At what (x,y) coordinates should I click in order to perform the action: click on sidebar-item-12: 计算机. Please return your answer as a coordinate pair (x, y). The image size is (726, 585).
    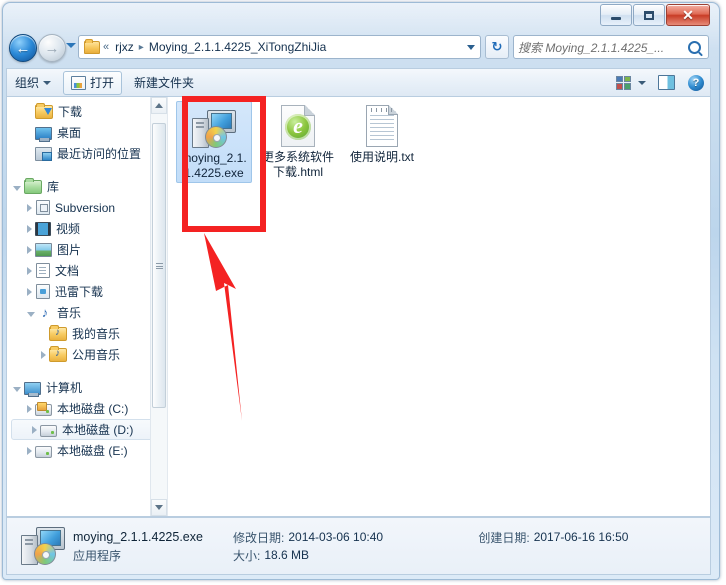
    Looking at the image, I should click on (87, 387).